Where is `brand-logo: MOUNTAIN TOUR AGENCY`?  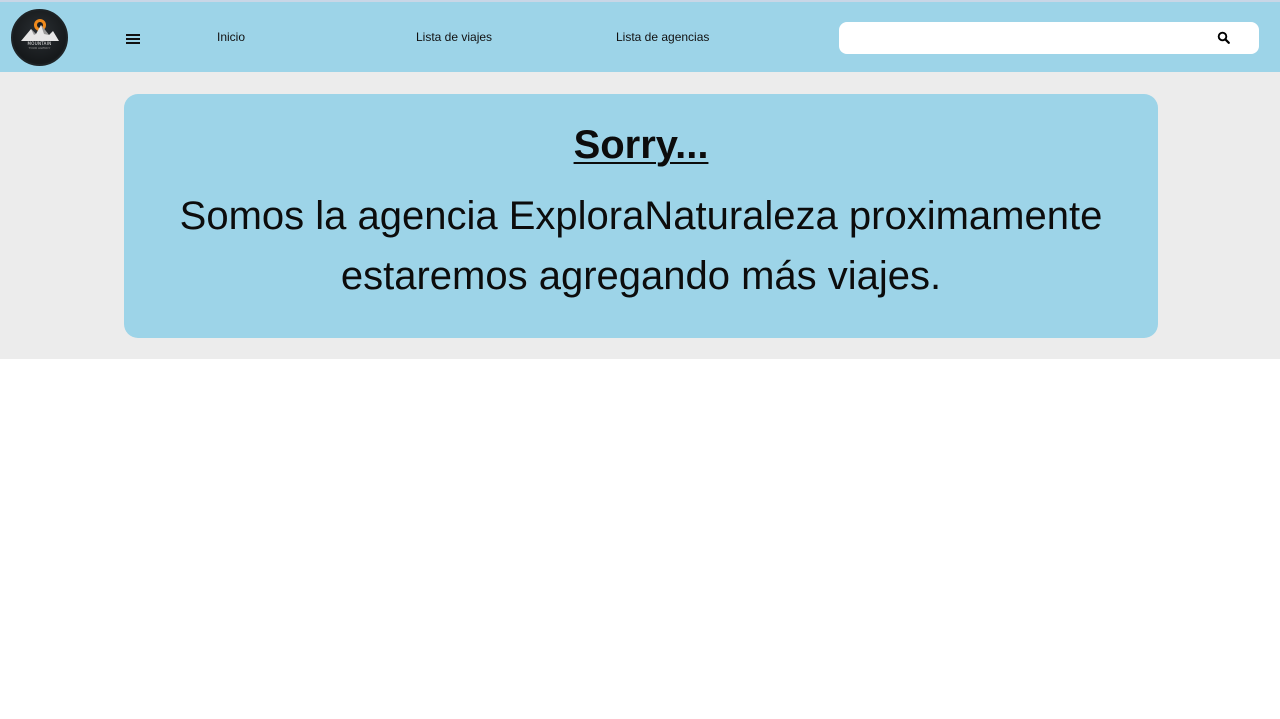 brand-logo: MOUNTAIN TOUR AGENCY is located at coordinates (39, 37).